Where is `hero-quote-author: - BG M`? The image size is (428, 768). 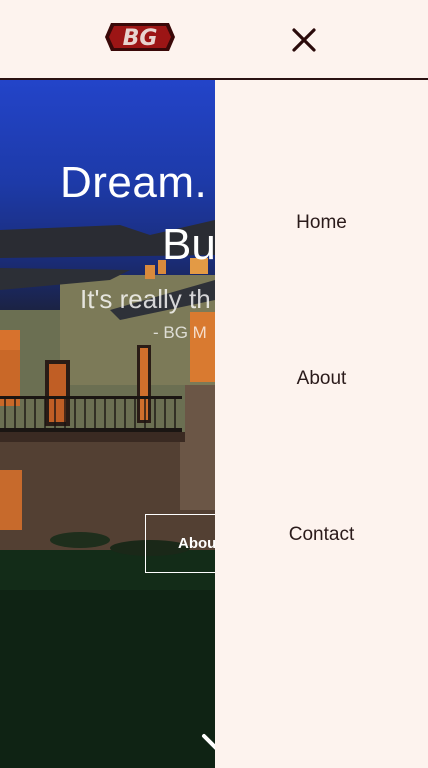
hero-quote-author: - BG M is located at coordinates (180, 332).